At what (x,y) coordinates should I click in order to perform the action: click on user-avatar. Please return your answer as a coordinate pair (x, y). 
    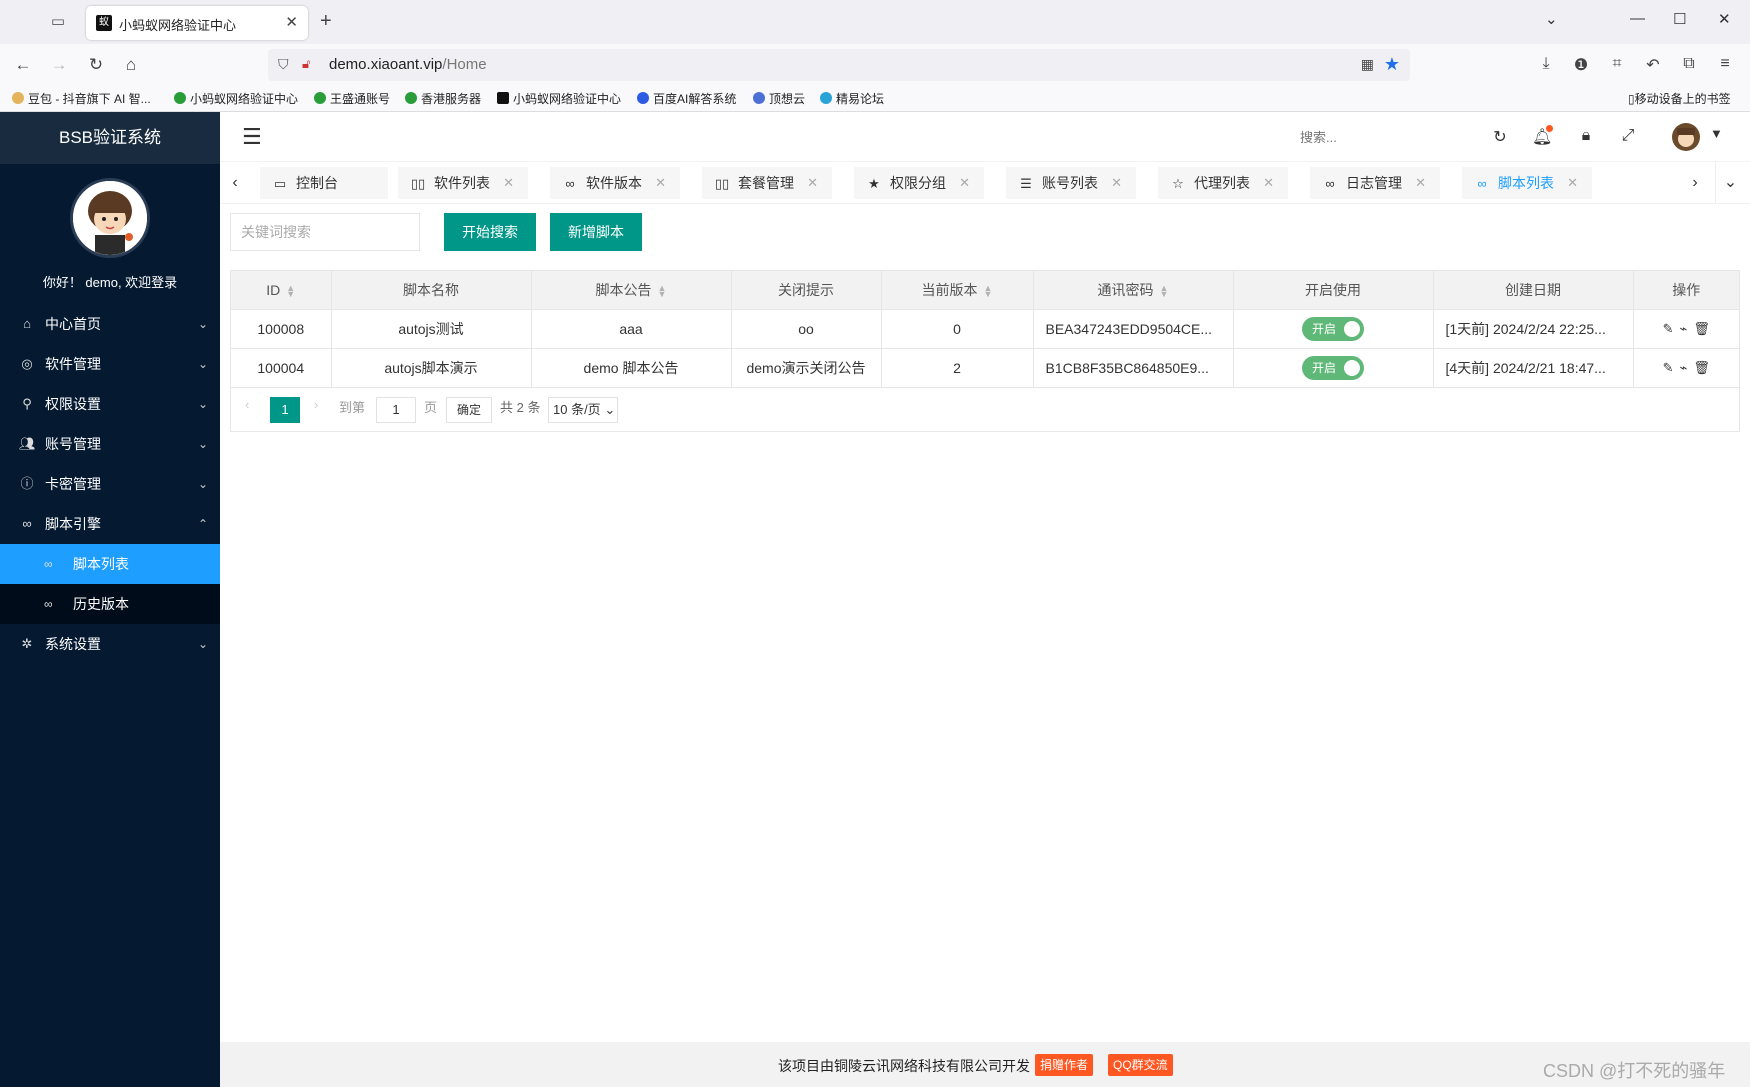
    Looking at the image, I should click on (1686, 137).